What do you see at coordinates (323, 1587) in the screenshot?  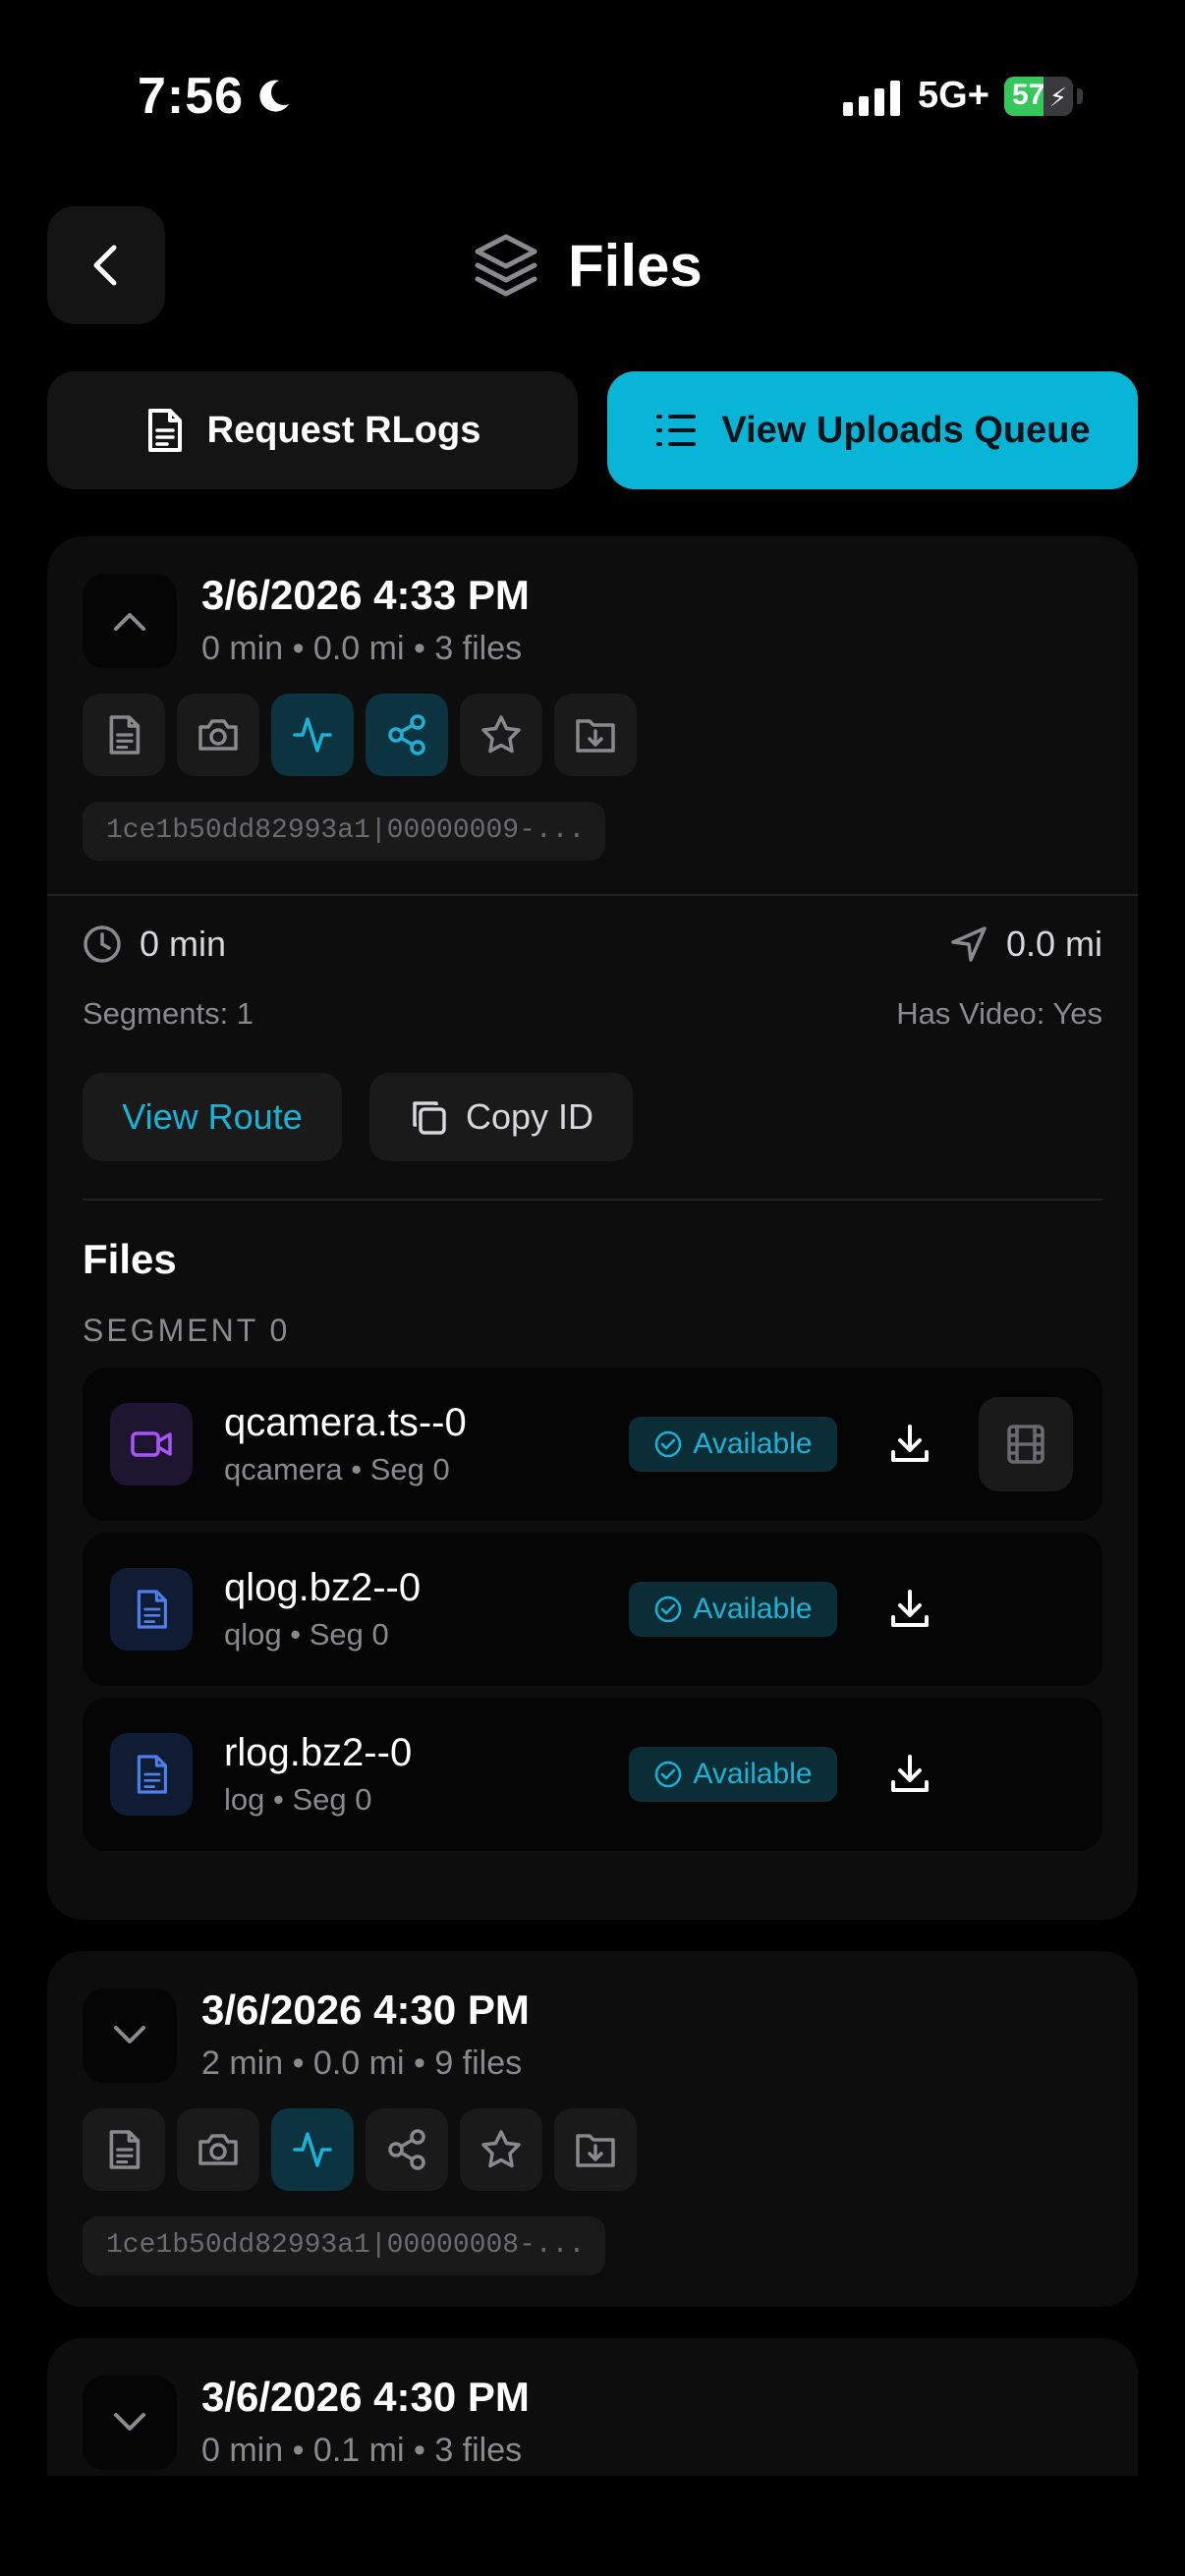 I see `file-name: qlog.bz2--0` at bounding box center [323, 1587].